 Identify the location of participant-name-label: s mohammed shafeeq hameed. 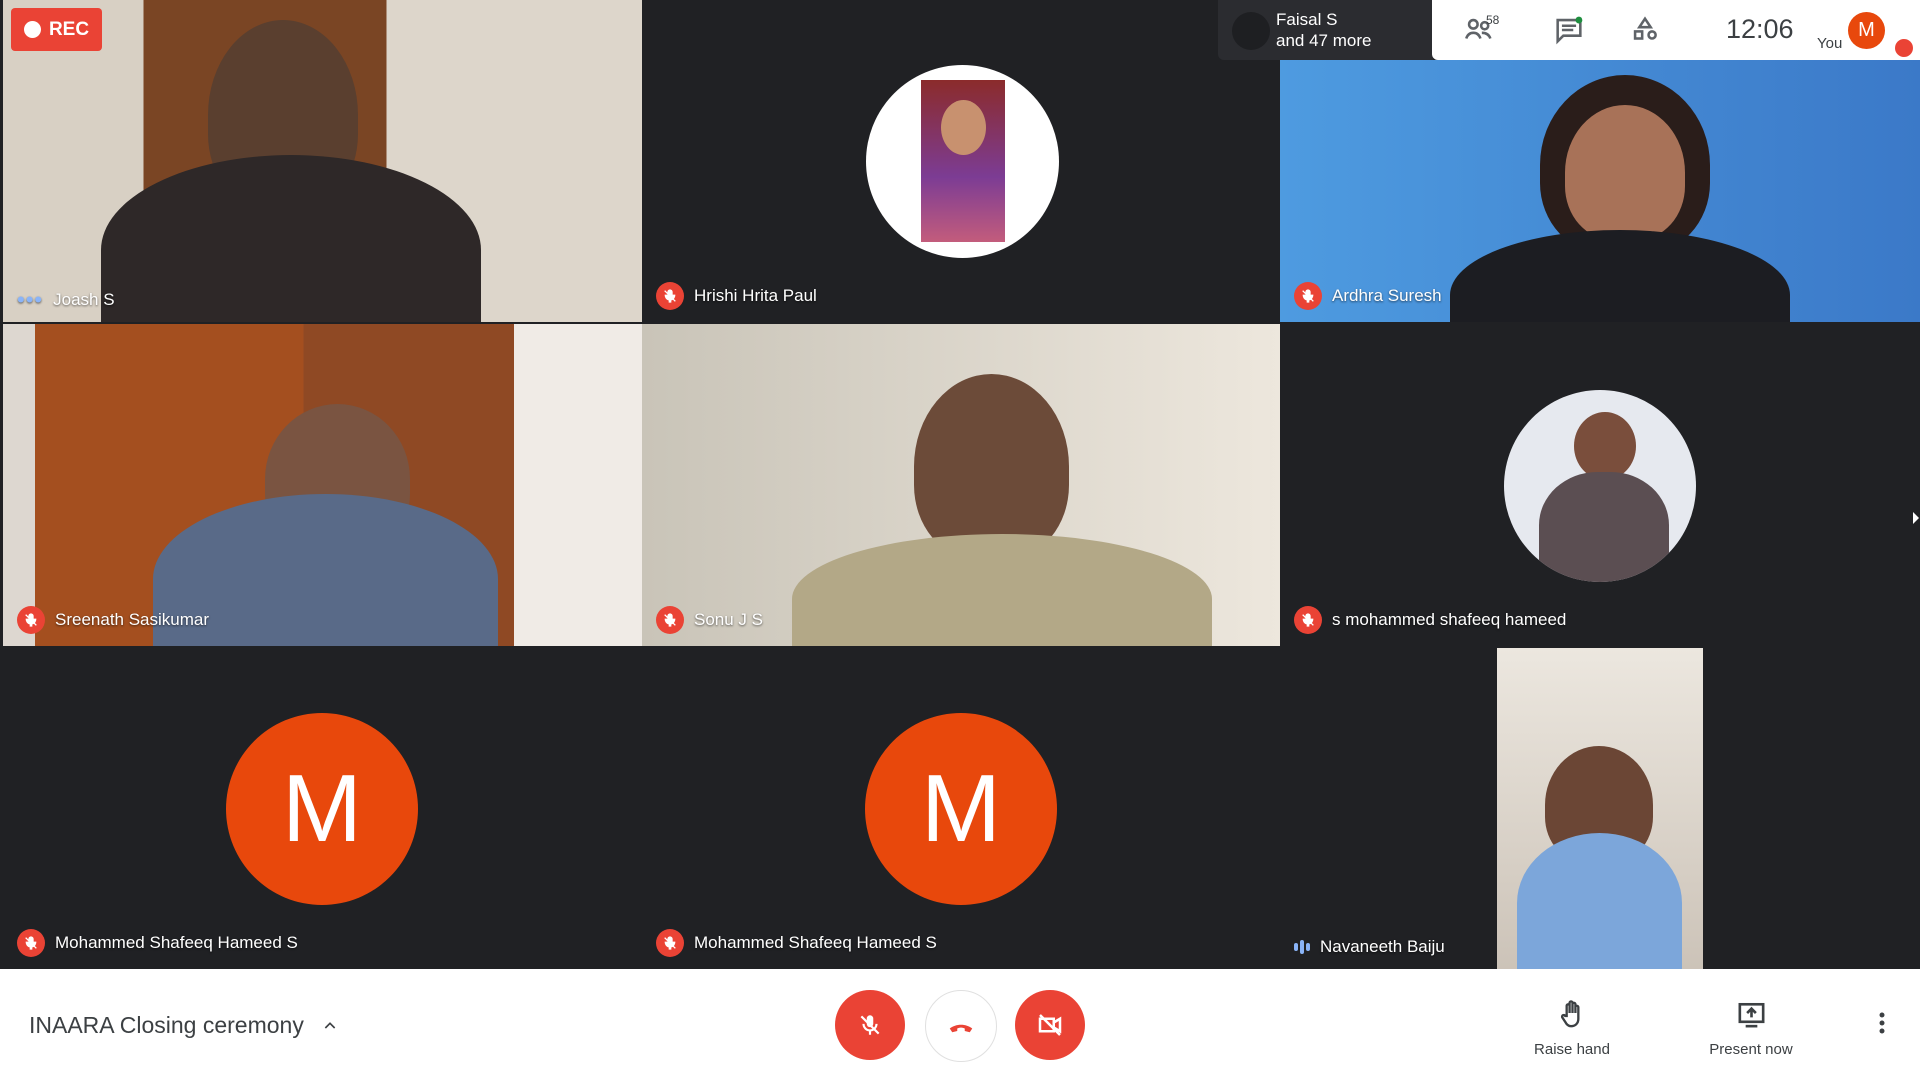
(1430, 620).